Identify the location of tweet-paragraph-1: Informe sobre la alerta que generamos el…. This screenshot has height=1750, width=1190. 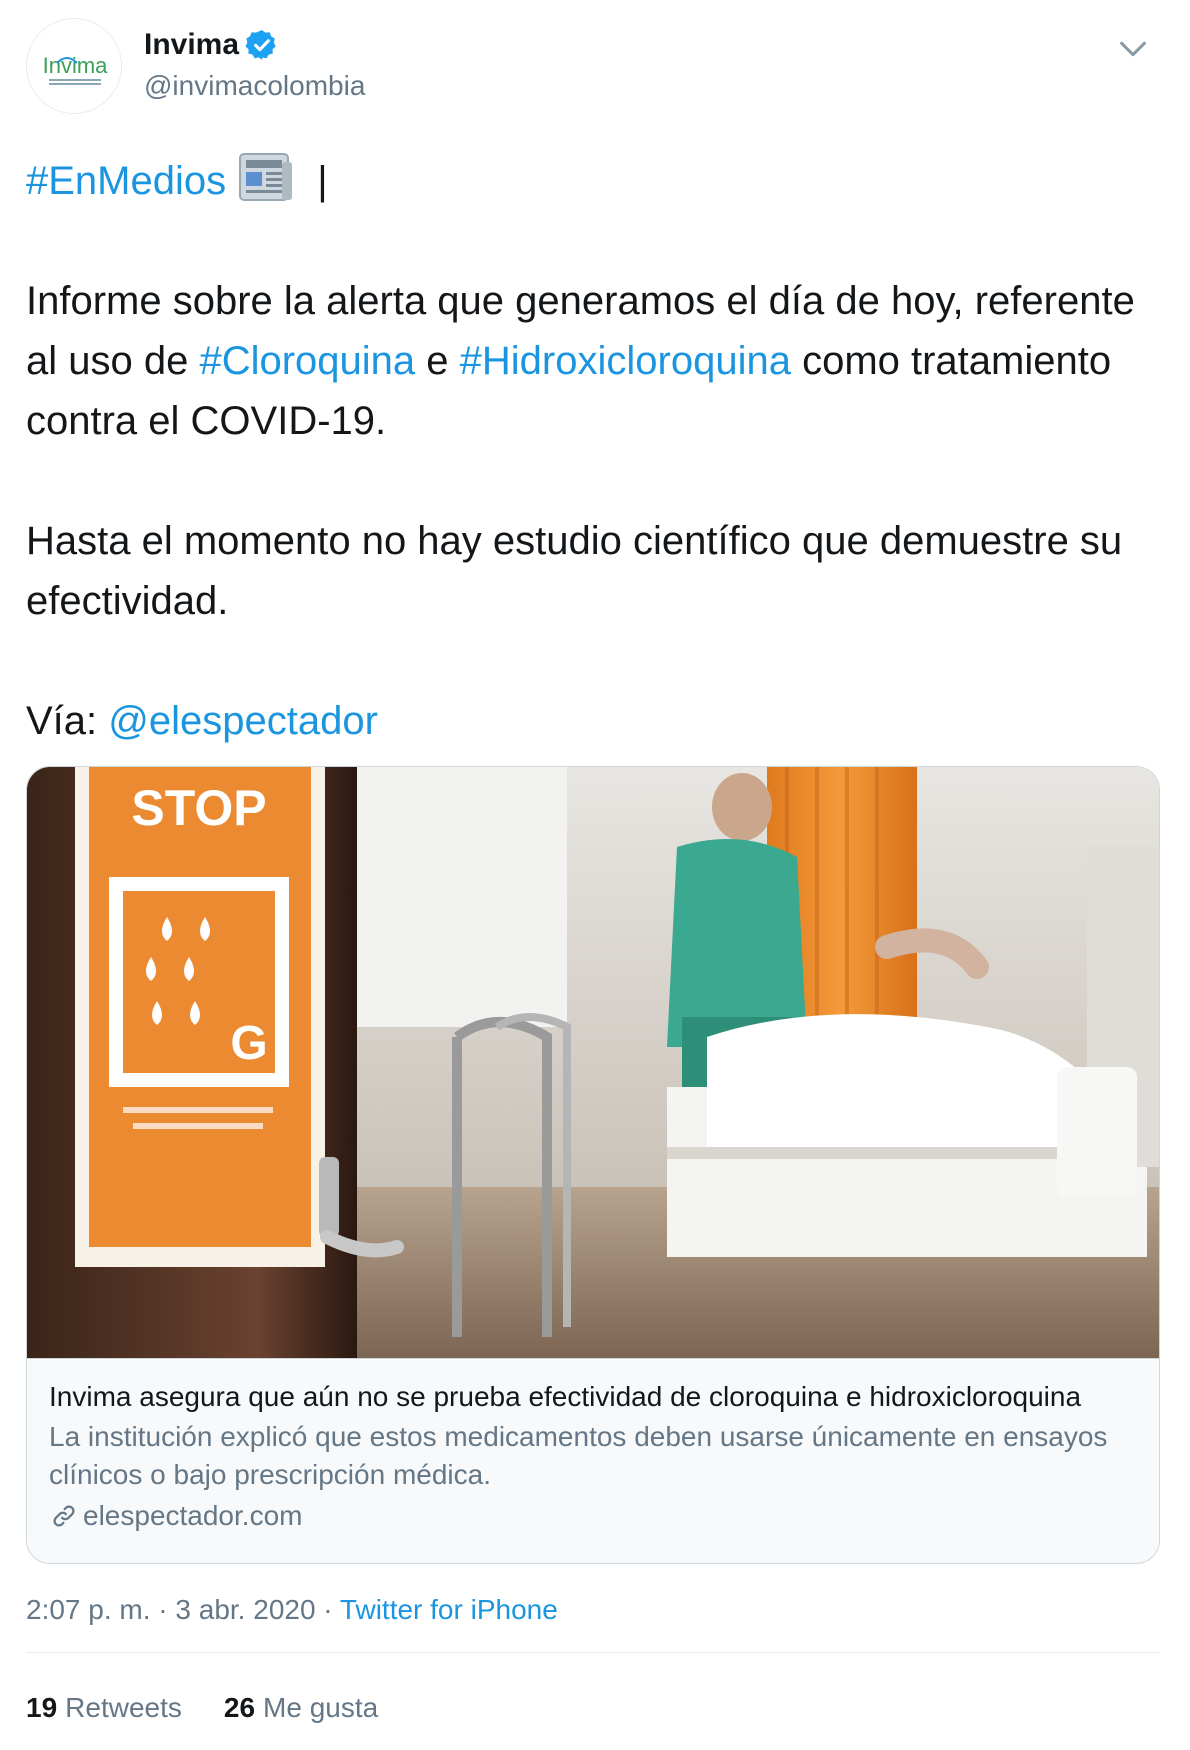
(580, 361).